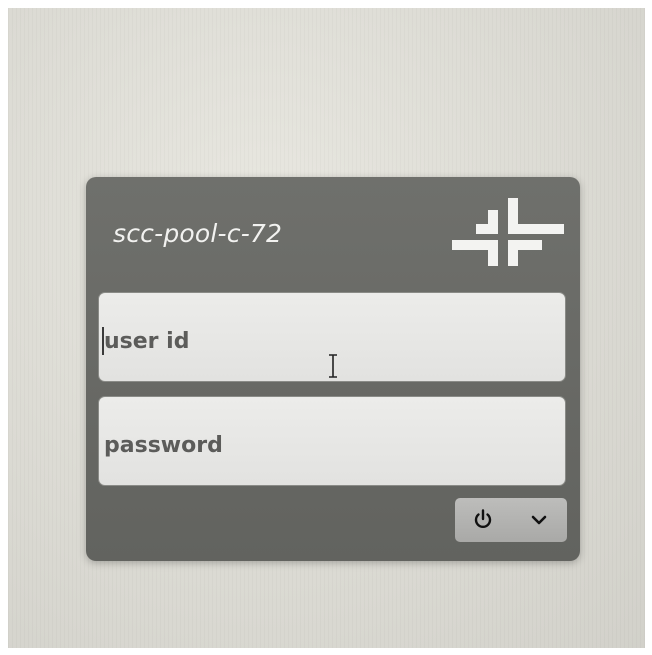 This screenshot has width=652, height=655. I want to click on session-controls, so click(511, 520).